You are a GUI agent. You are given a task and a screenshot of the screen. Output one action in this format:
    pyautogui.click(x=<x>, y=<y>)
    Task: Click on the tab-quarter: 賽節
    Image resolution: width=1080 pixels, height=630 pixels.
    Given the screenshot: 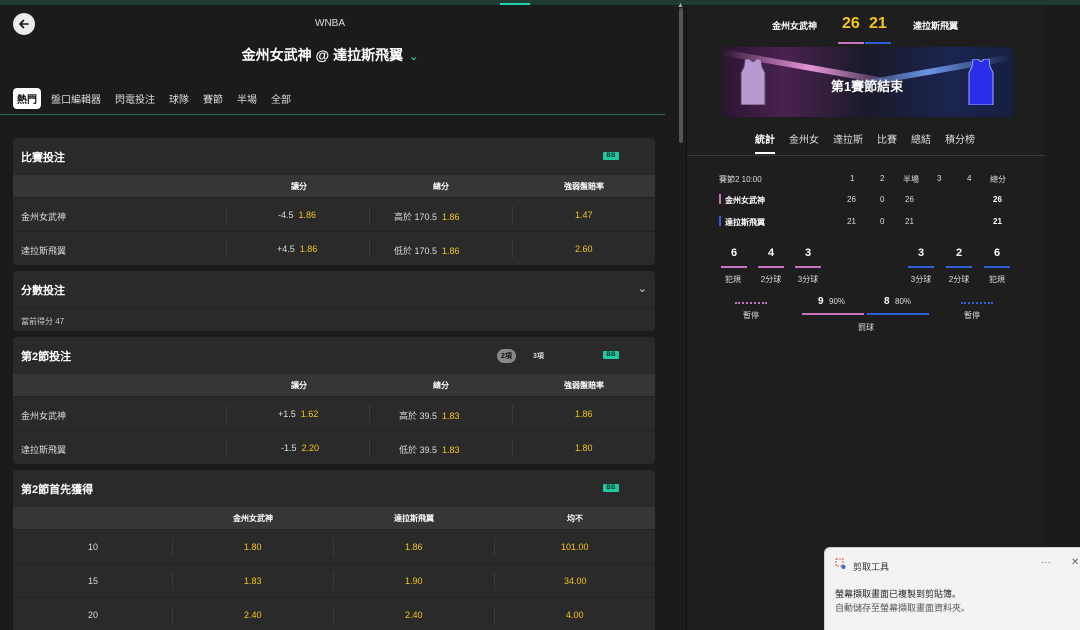 What is the action you would take?
    pyautogui.click(x=213, y=98)
    